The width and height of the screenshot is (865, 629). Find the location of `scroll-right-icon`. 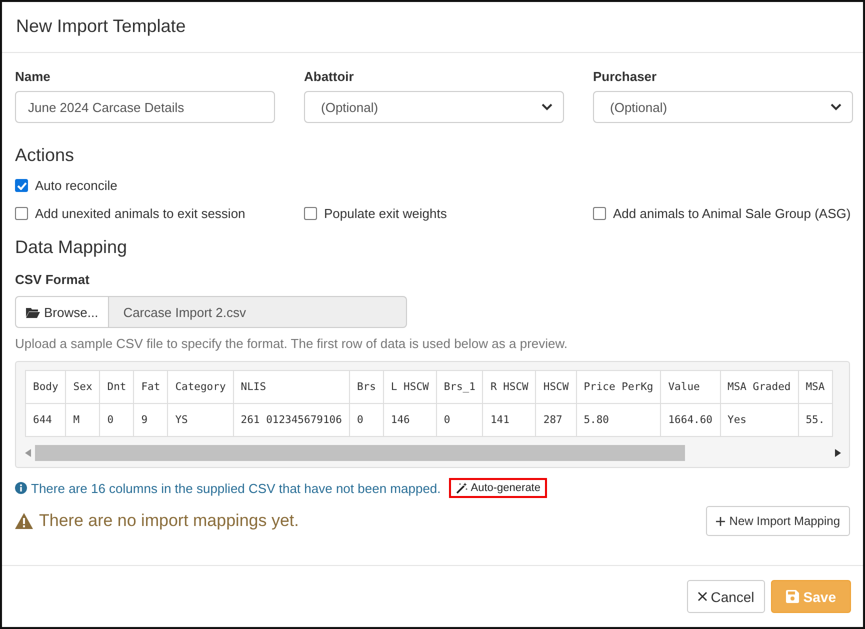

scroll-right-icon is located at coordinates (838, 453).